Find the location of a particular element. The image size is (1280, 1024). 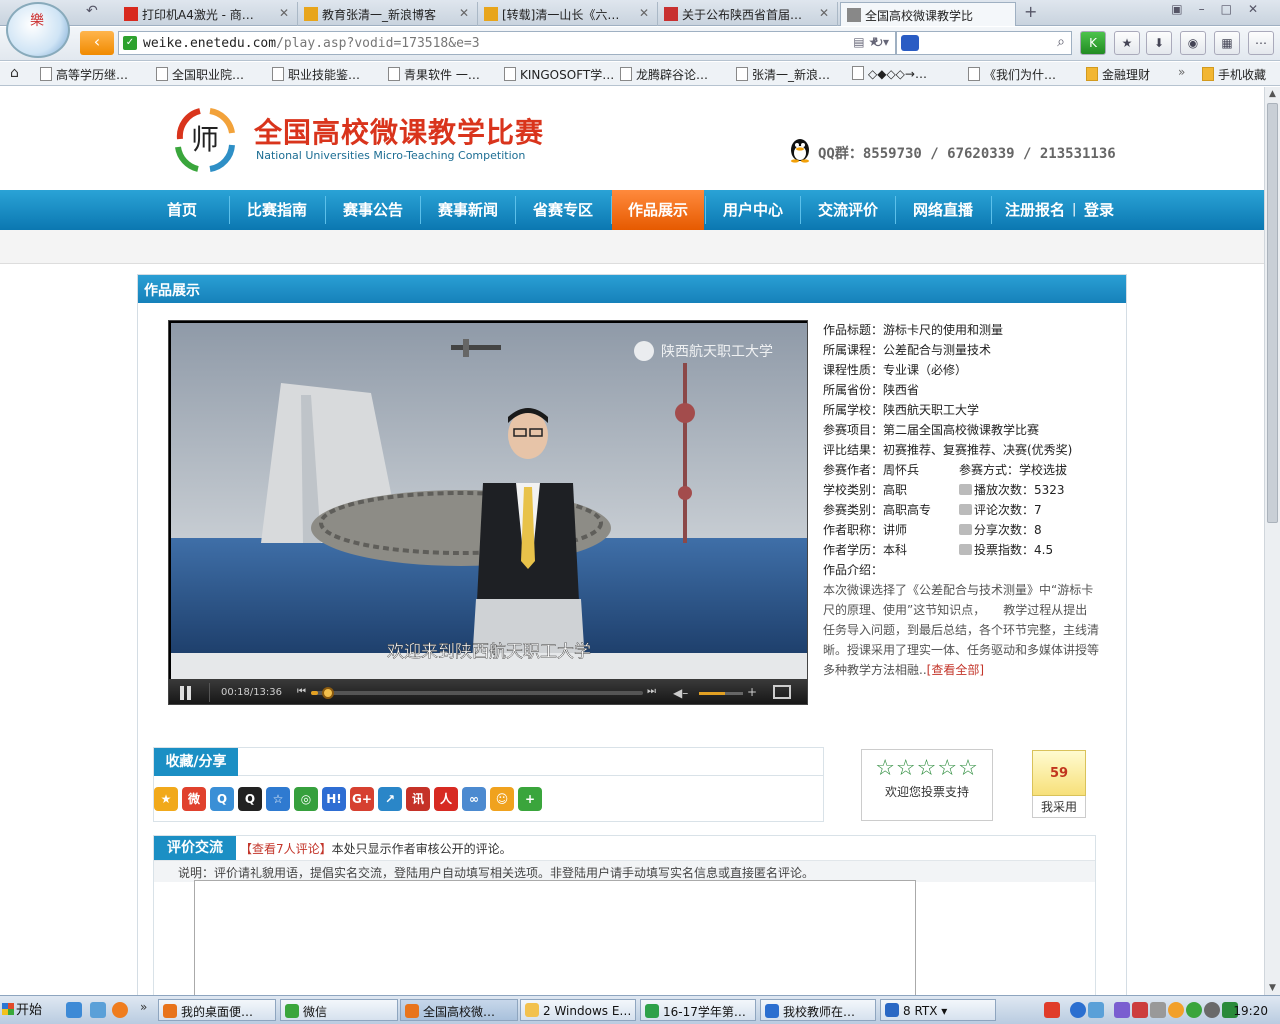

adopt-panel: 59 我采用 is located at coordinates (1059, 785).